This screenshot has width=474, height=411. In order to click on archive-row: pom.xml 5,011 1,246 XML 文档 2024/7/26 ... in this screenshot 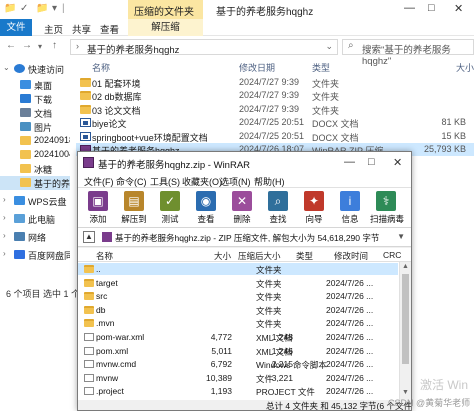, I will do `click(238, 351)`.